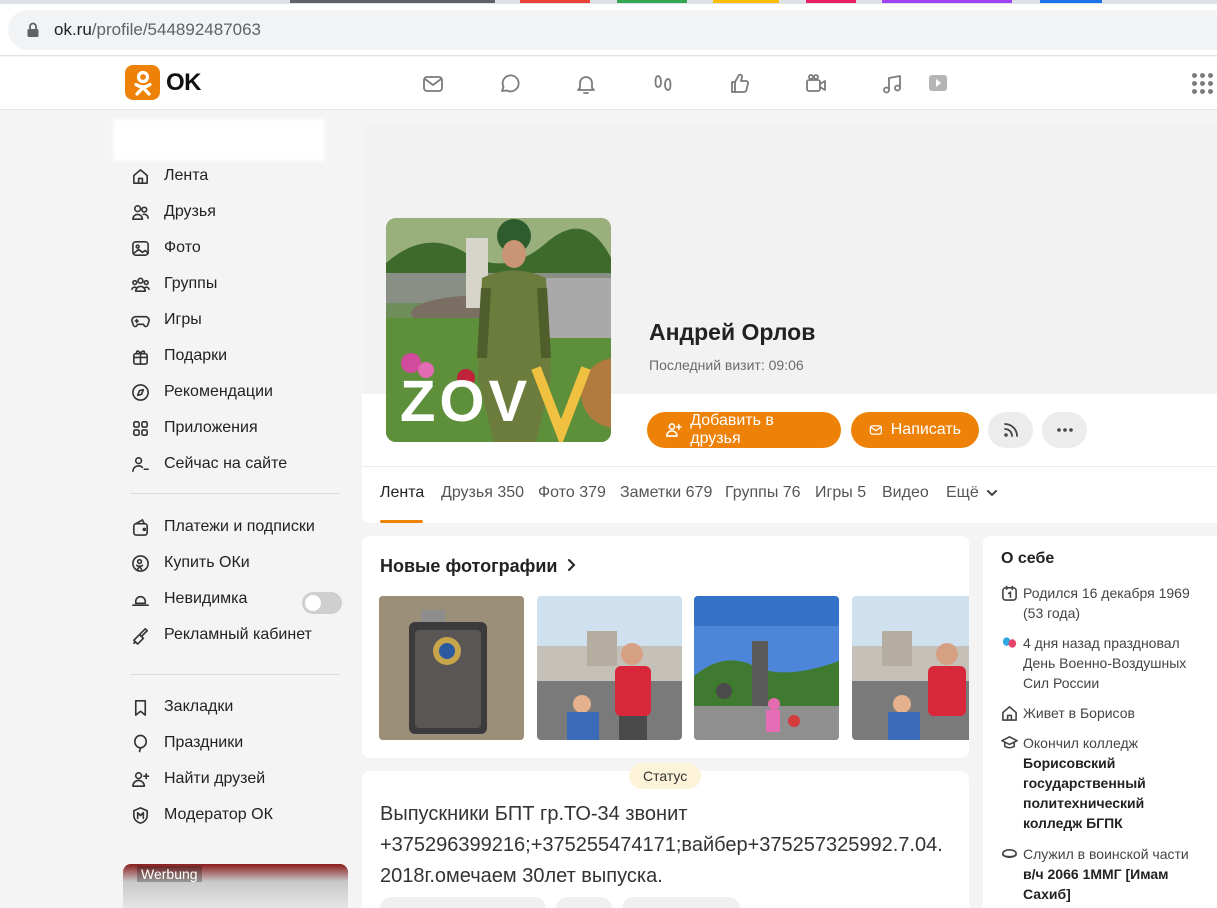 The width and height of the screenshot is (1217, 908). I want to click on tab-games: Игры 5, so click(840, 493).